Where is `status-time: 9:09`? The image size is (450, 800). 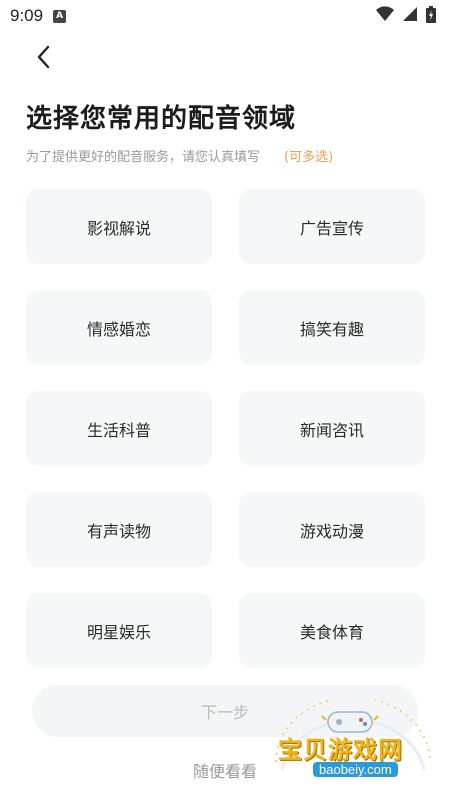 status-time: 9:09 is located at coordinates (27, 15).